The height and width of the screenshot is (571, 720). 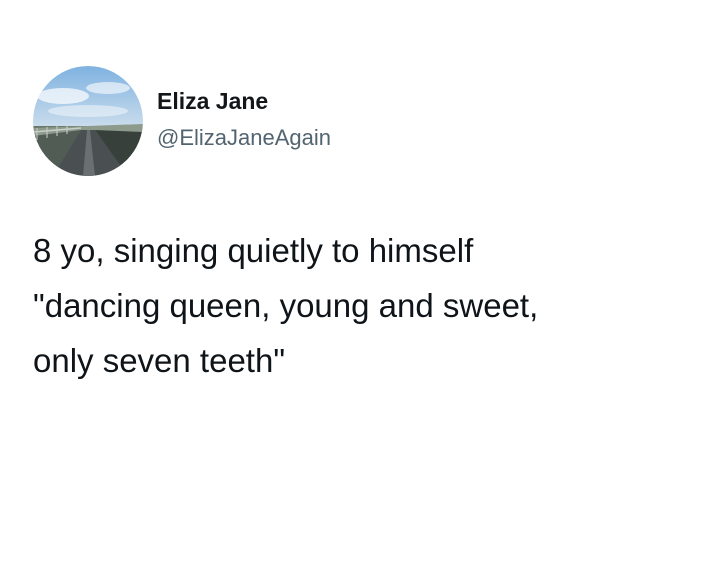 I want to click on avatar, so click(x=88, y=121).